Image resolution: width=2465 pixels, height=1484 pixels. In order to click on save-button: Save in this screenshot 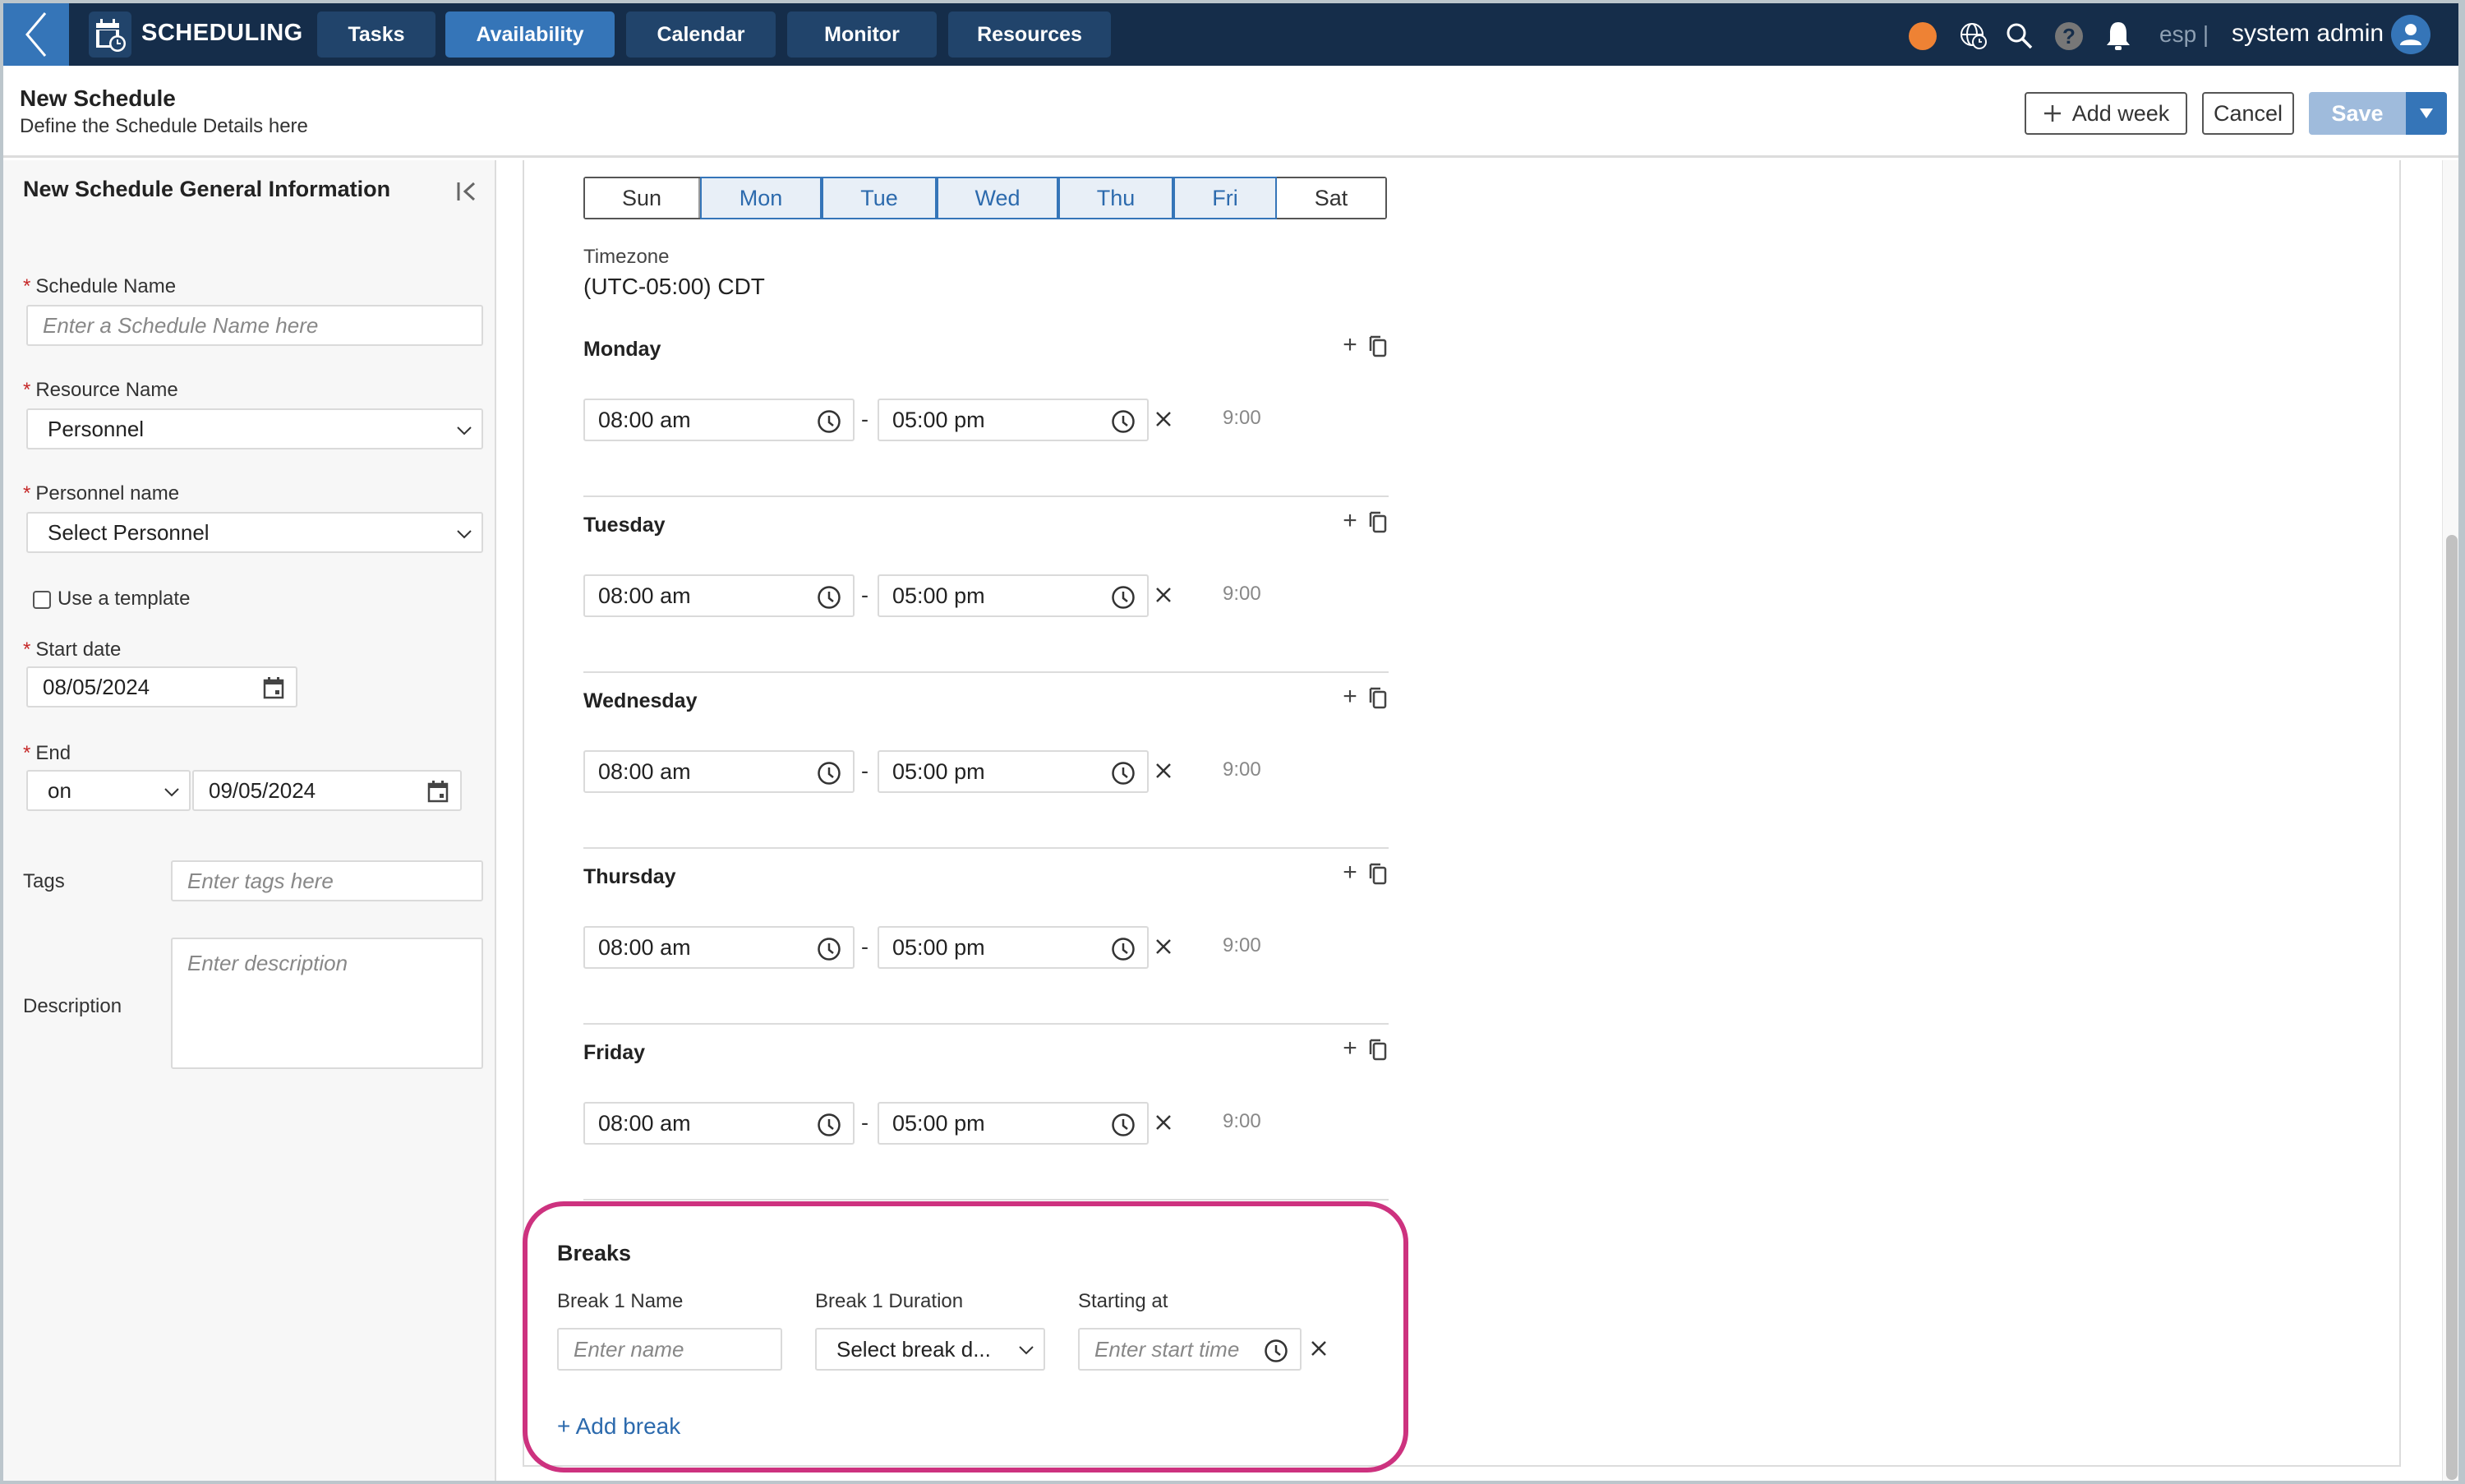, I will do `click(2357, 114)`.